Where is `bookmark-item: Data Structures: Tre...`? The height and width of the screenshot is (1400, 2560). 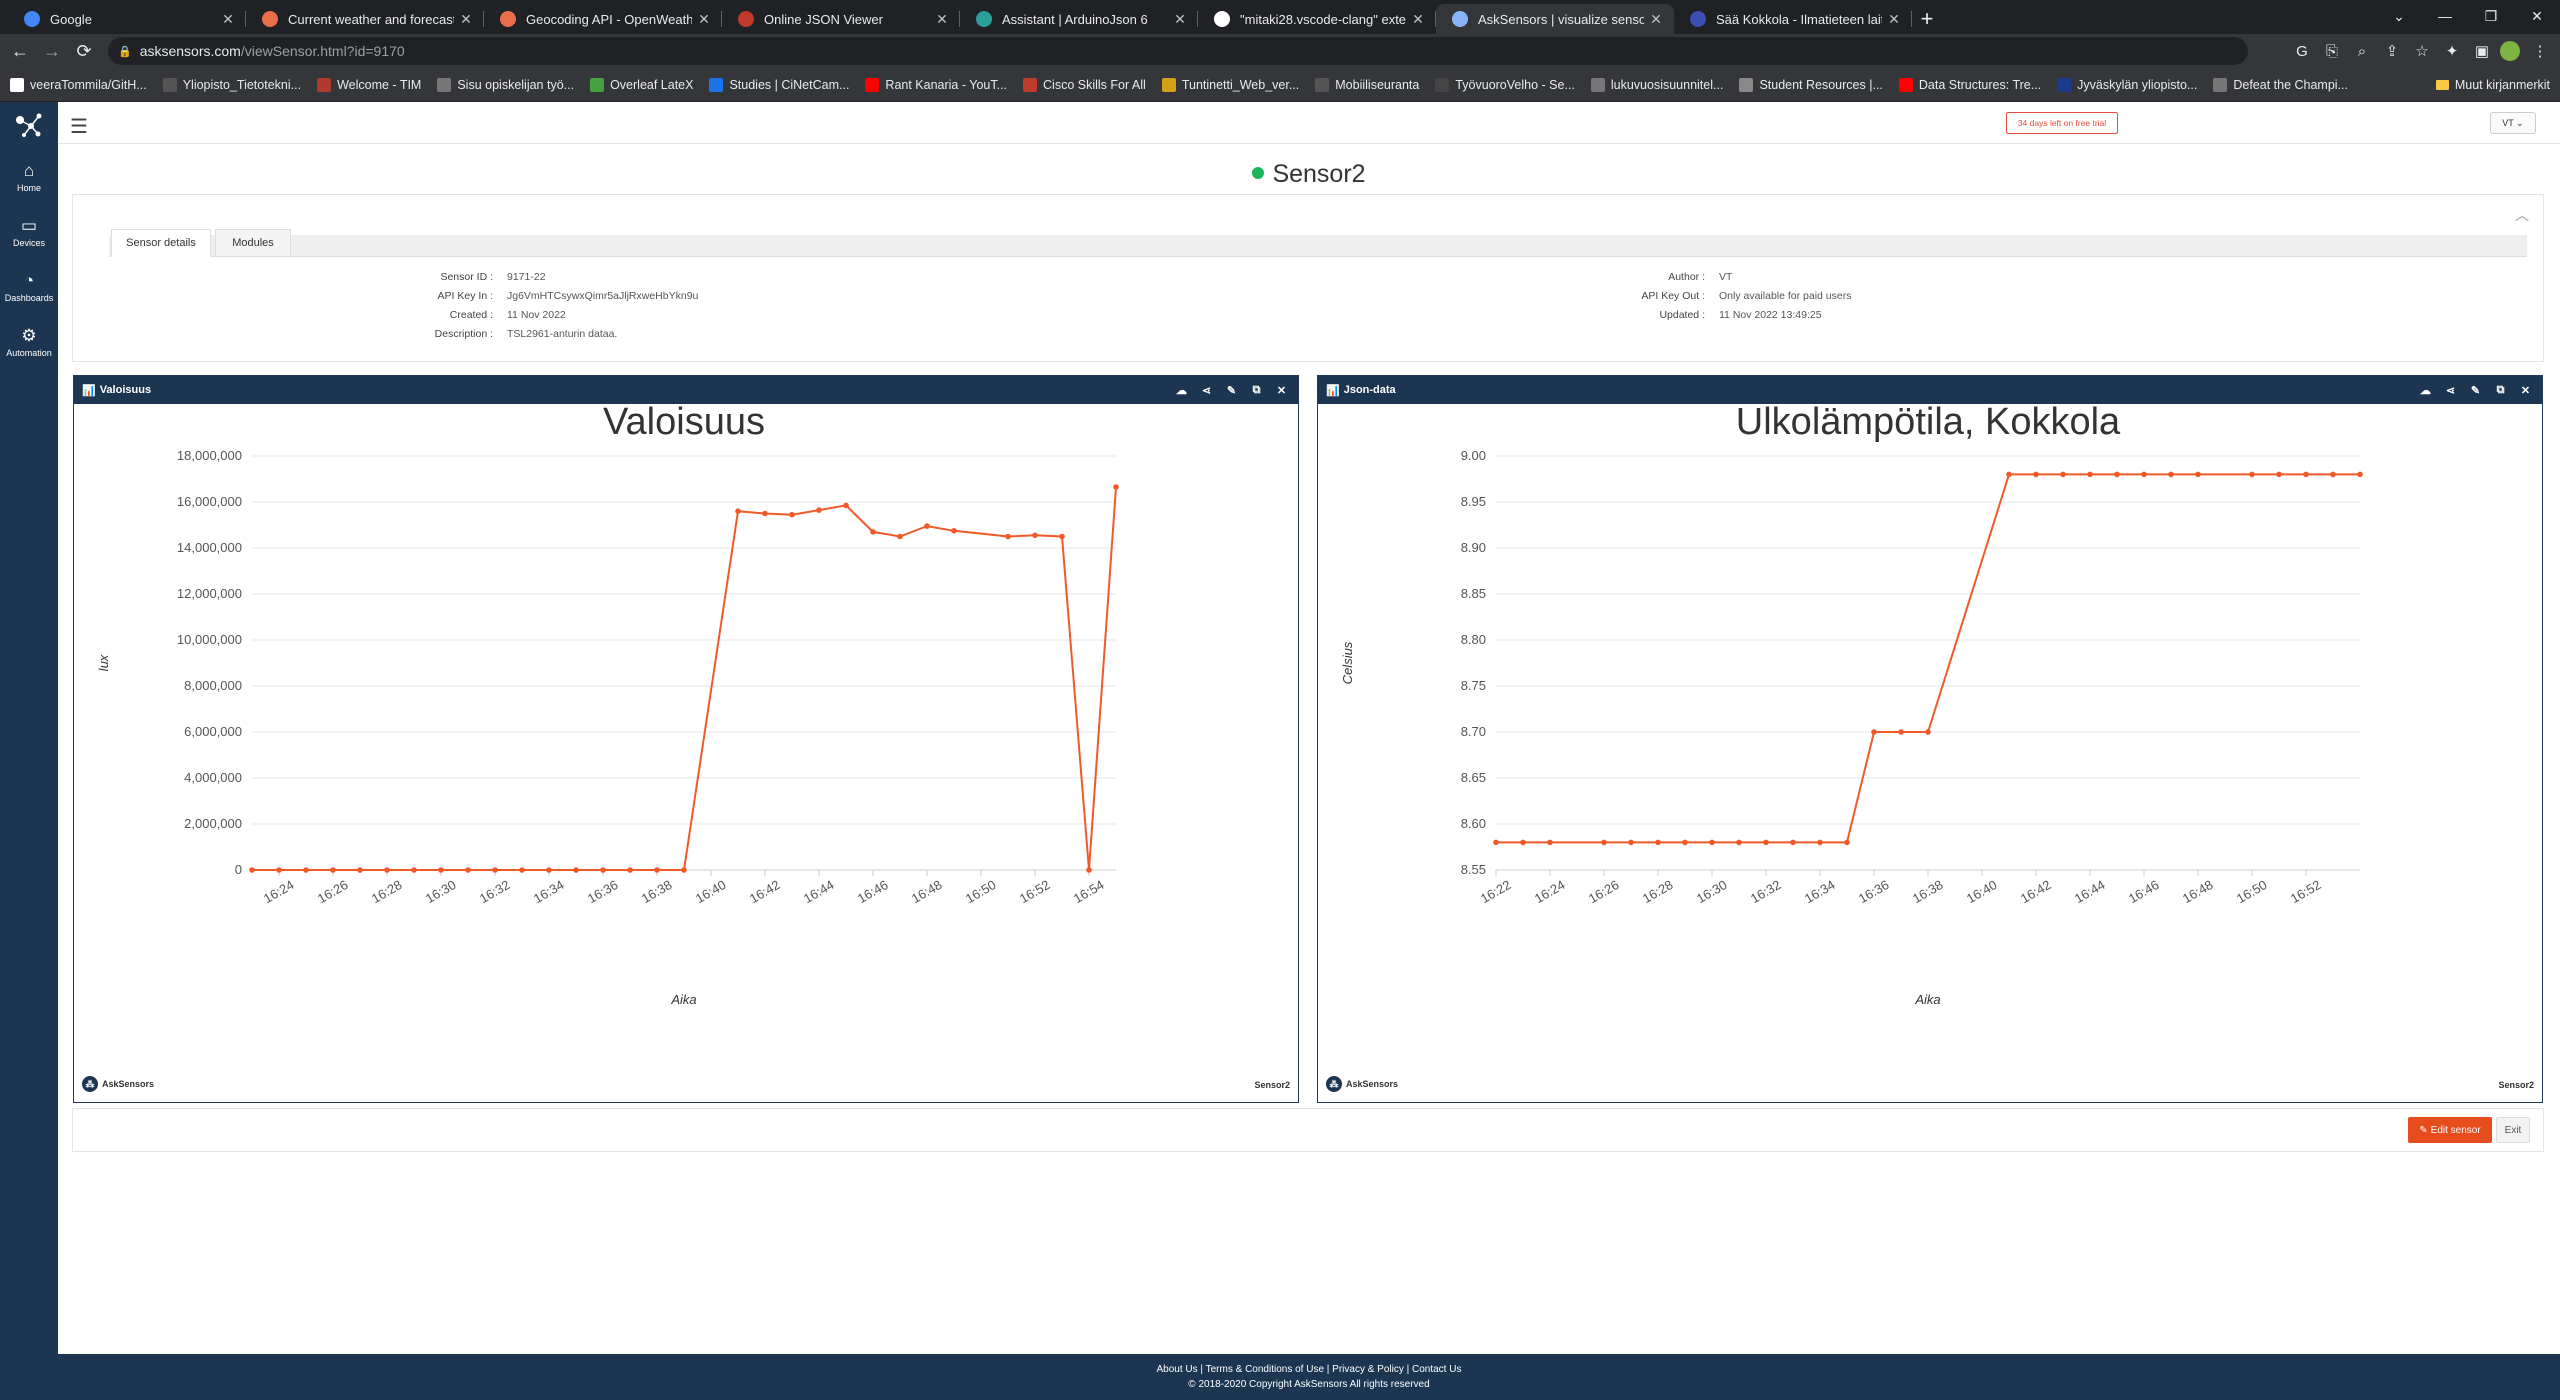 bookmark-item: Data Structures: Tre... is located at coordinates (1969, 84).